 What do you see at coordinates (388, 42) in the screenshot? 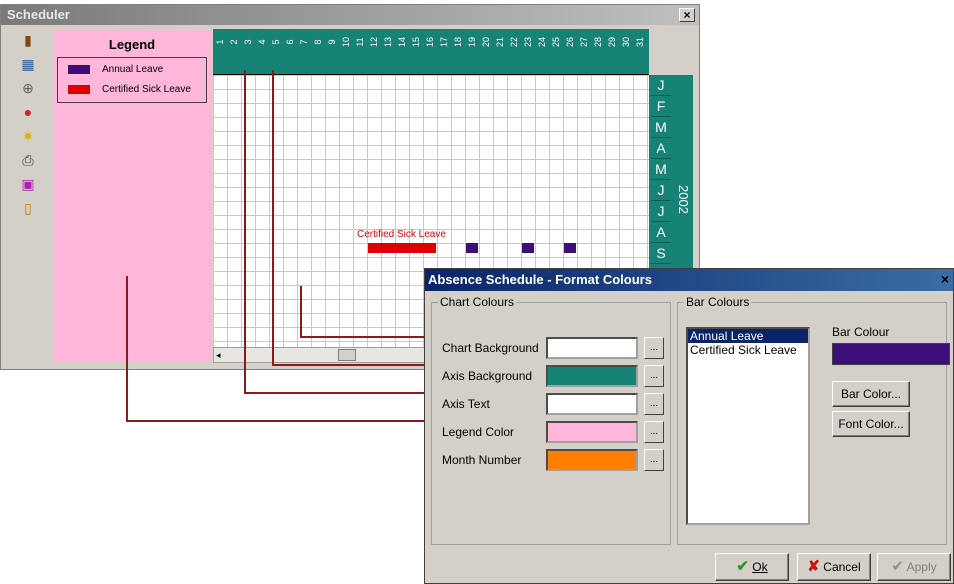
I see `day-number: 13` at bounding box center [388, 42].